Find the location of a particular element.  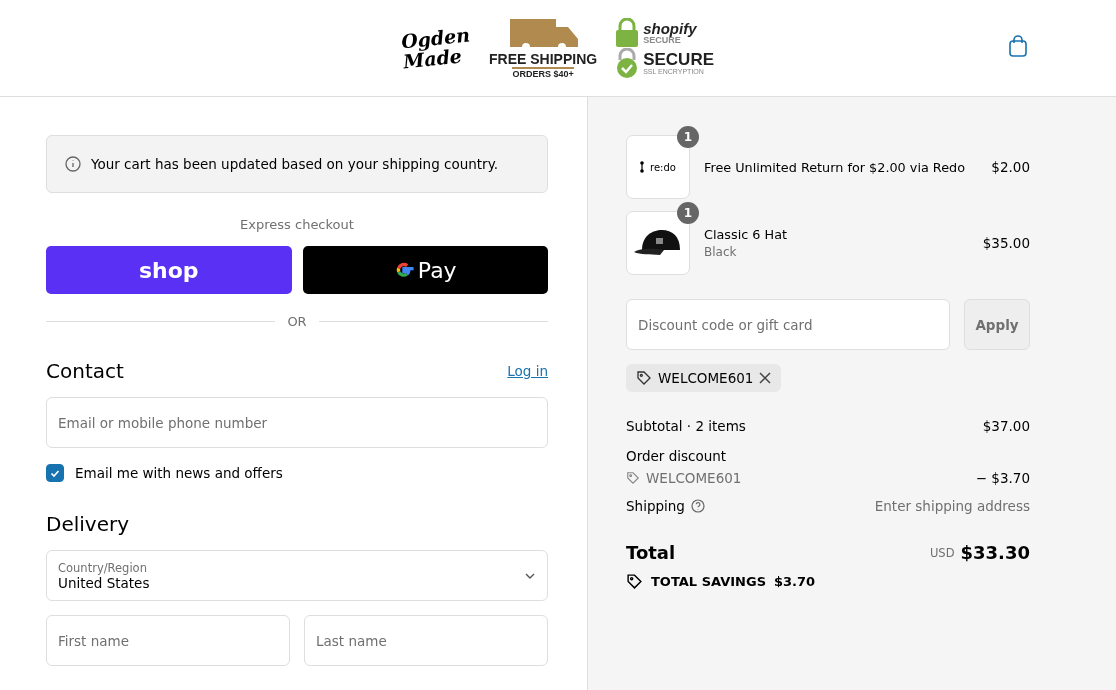

shopify-text: shopify is located at coordinates (670, 28).